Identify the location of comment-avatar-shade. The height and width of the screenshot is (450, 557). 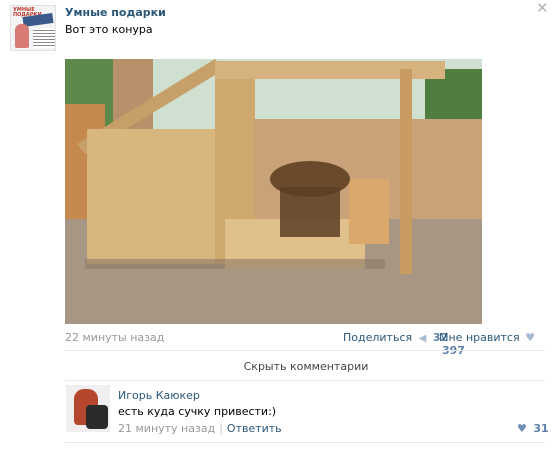
(97, 417).